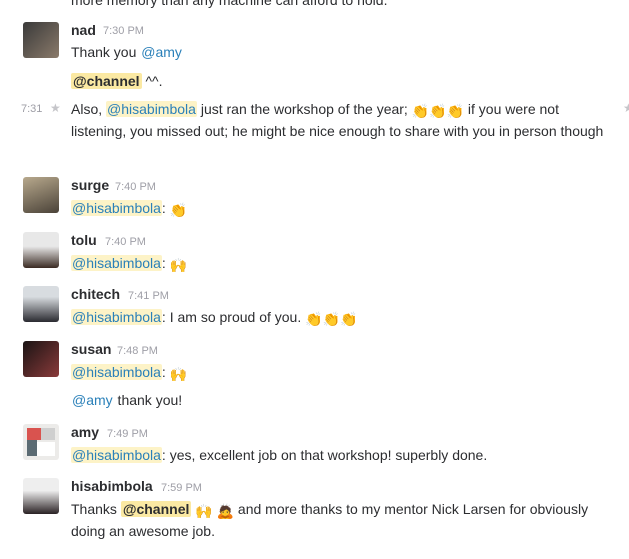  I want to click on message-fragment: Thank you, so click(106, 52).